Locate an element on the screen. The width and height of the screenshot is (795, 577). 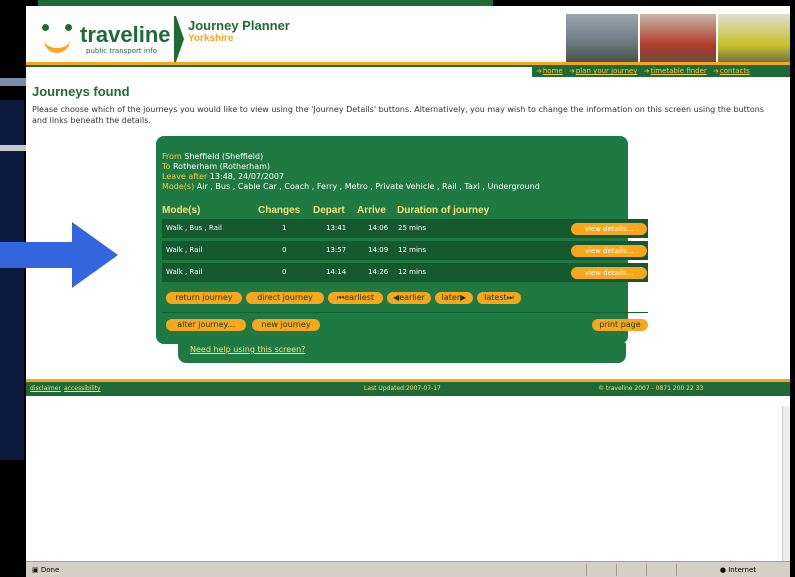
earlier-label: earlier is located at coordinates (412, 297).